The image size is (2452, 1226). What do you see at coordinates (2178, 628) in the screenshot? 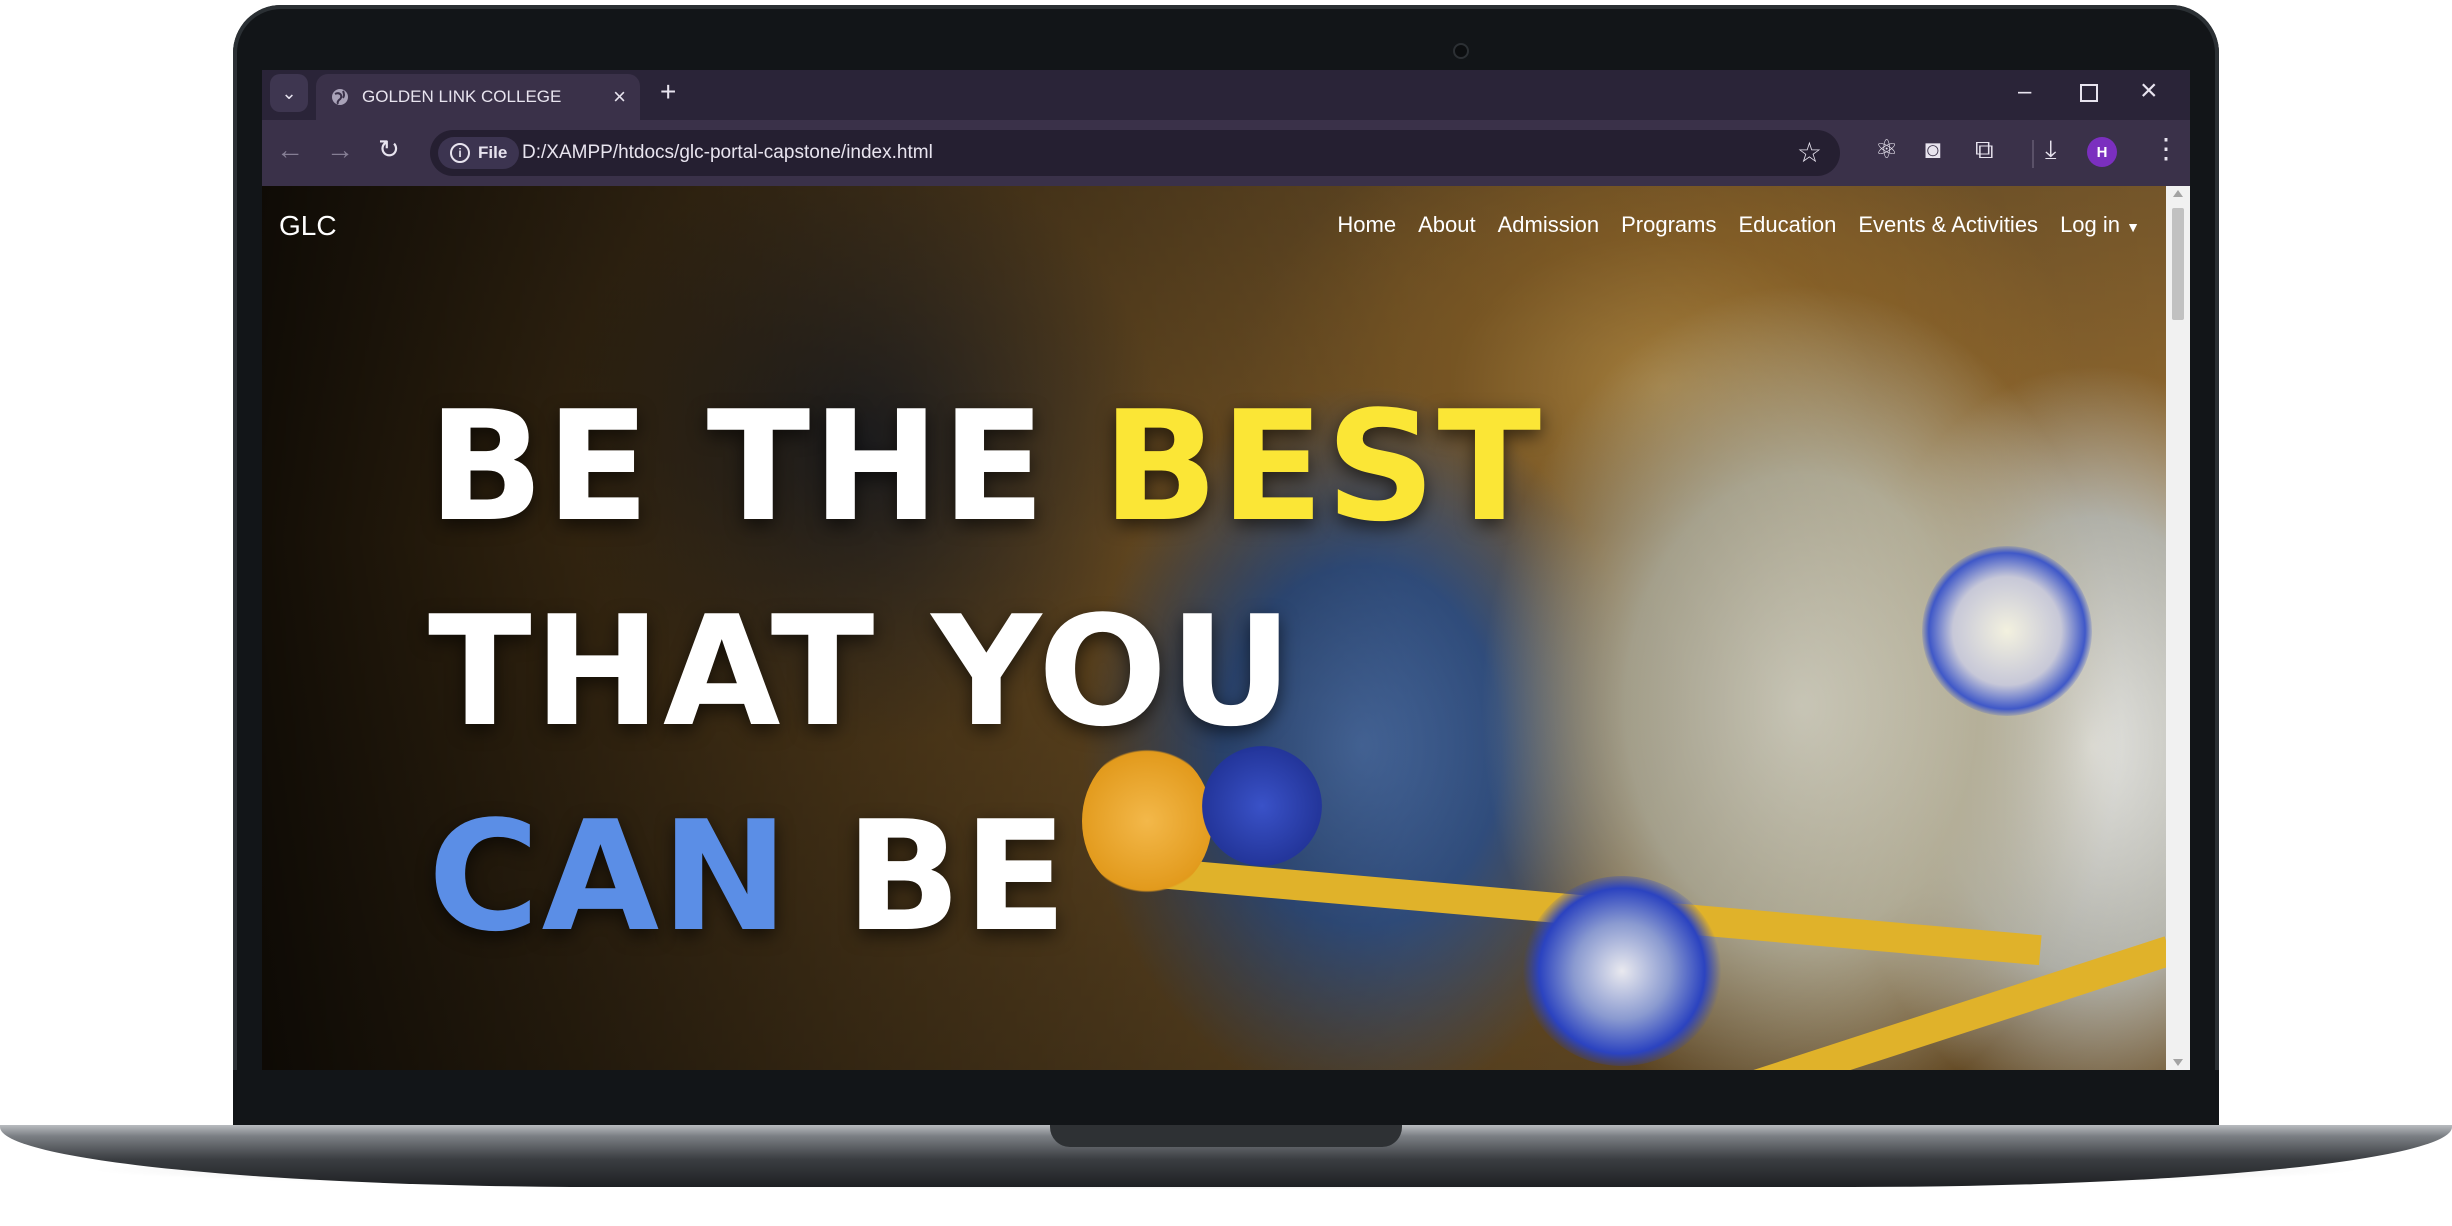
I see `page-scrollbar` at bounding box center [2178, 628].